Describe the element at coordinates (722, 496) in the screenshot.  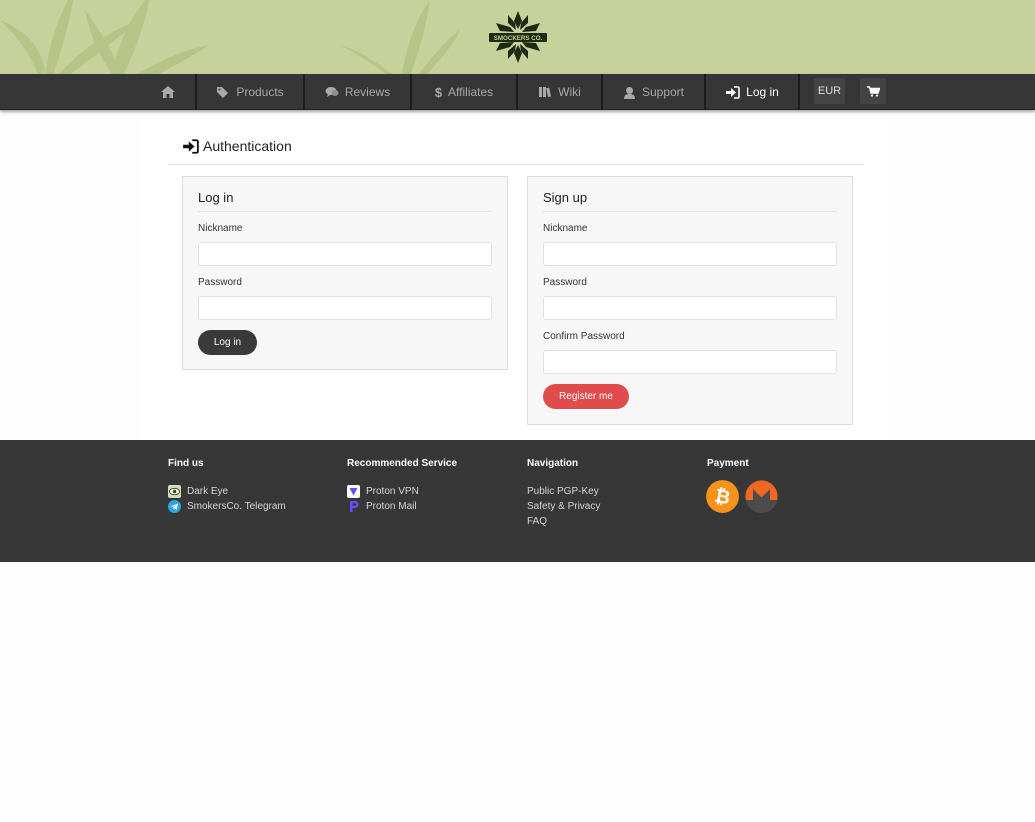
I see `bitcoin-icon: ₿` at that location.